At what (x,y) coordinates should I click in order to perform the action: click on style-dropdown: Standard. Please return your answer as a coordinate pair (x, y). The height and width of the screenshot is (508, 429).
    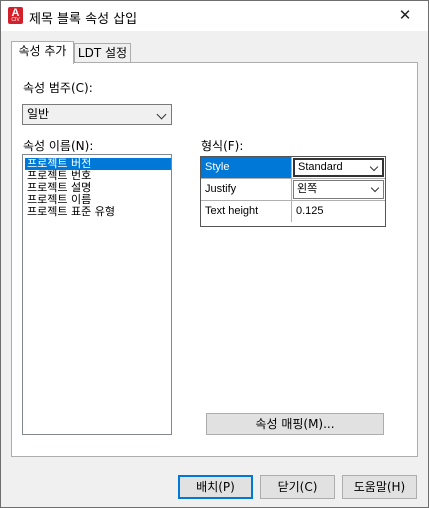
    Looking at the image, I should click on (338, 167).